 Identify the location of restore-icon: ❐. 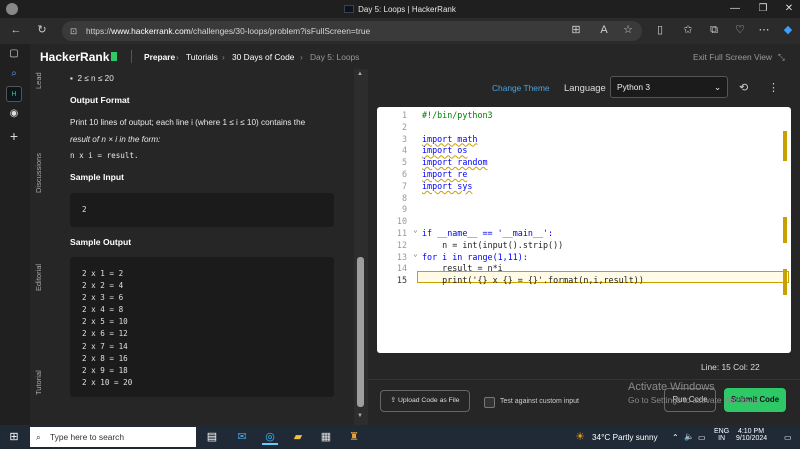
(763, 9).